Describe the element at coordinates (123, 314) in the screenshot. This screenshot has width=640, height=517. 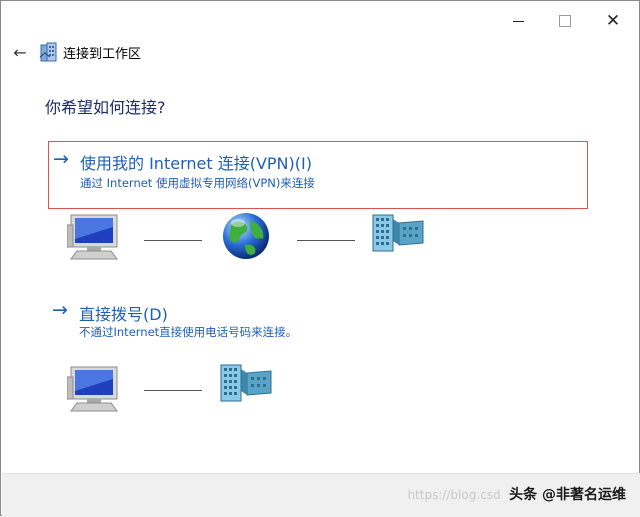
I see `dial-option-title: 直接拨号(D)` at that location.